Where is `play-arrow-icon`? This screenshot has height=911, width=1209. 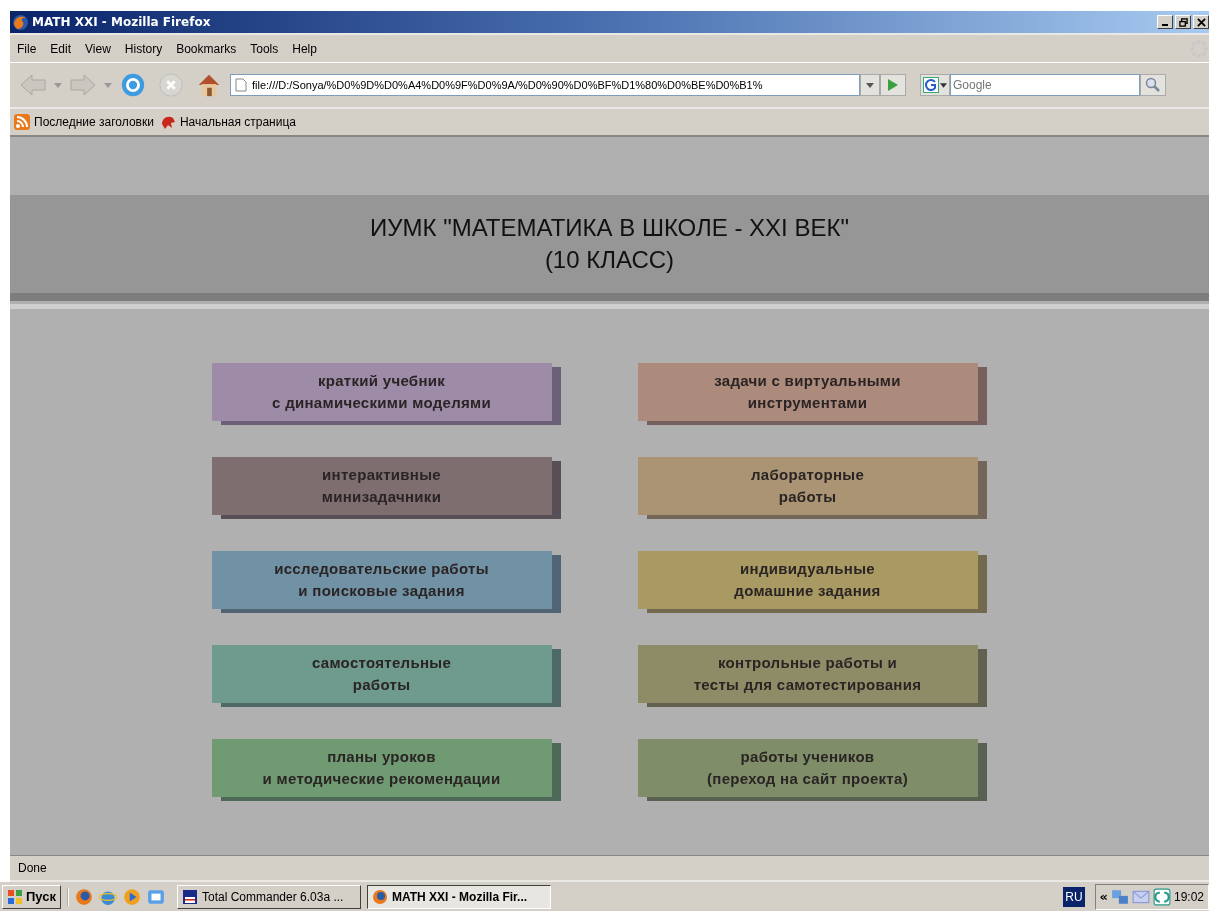
play-arrow-icon is located at coordinates (893, 85).